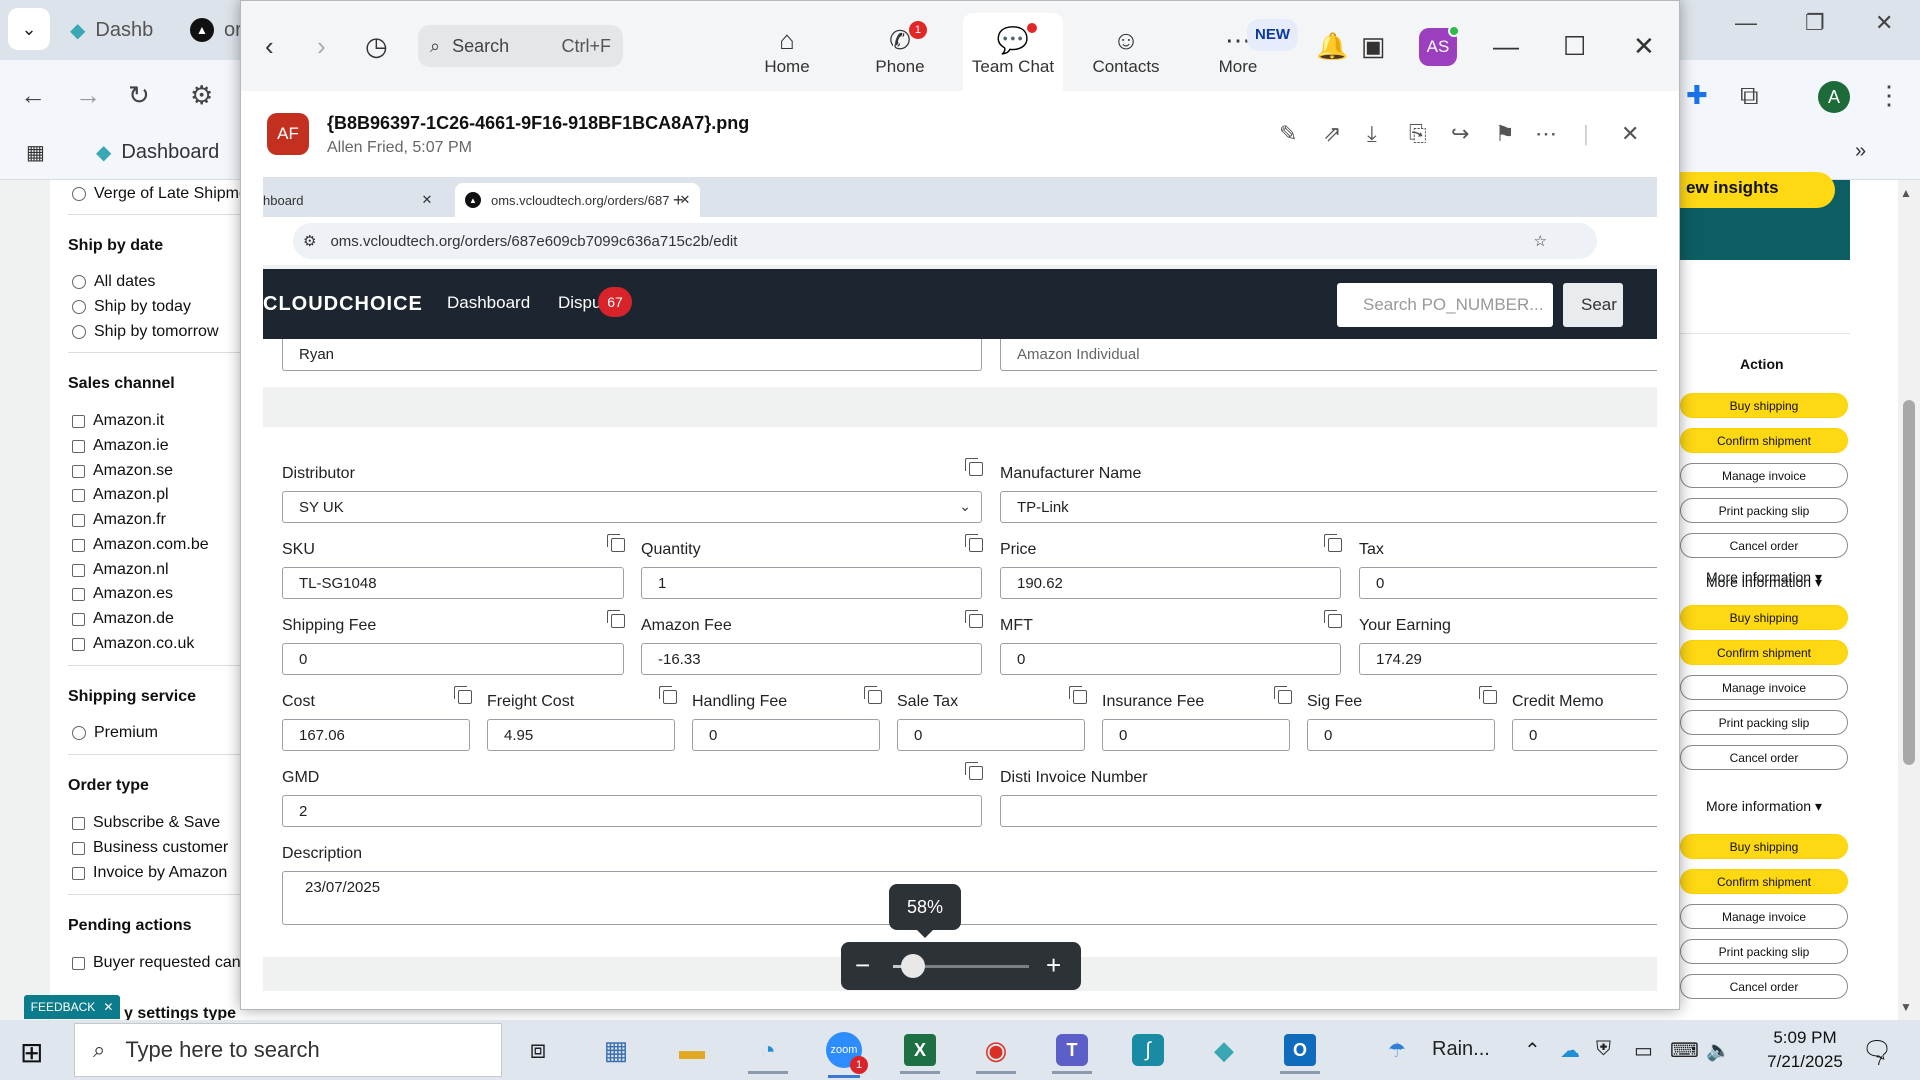 This screenshot has width=1920, height=1080. What do you see at coordinates (1815, 23) in the screenshot?
I see `restore-icon: ❐` at bounding box center [1815, 23].